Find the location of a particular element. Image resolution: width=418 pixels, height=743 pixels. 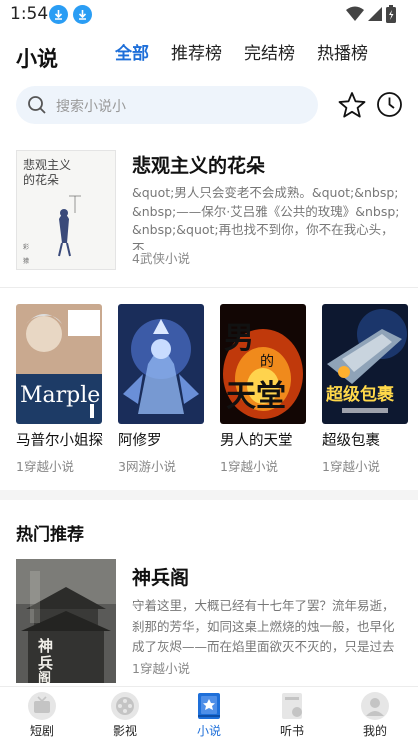

book-cover: 男 的 天堂 is located at coordinates (263, 364).